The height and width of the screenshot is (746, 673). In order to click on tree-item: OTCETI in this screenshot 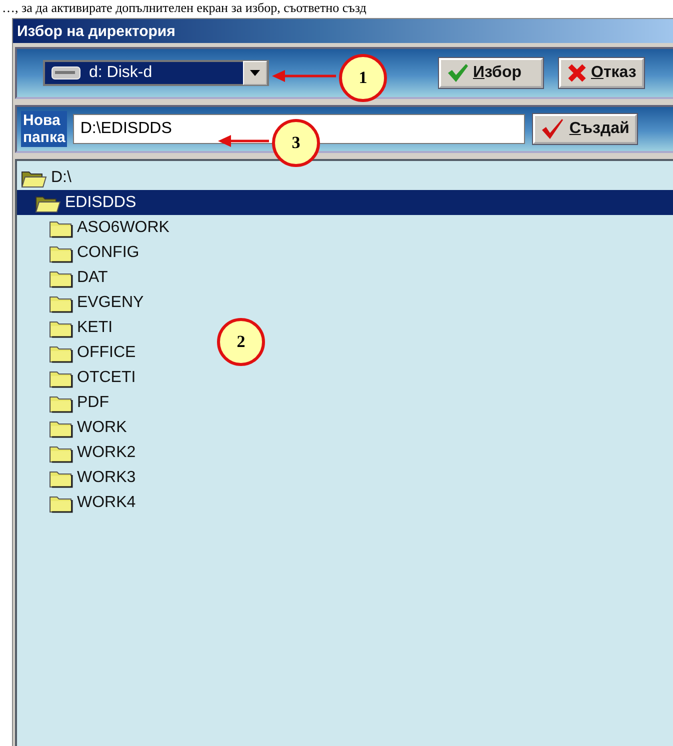, I will do `click(78, 377)`.